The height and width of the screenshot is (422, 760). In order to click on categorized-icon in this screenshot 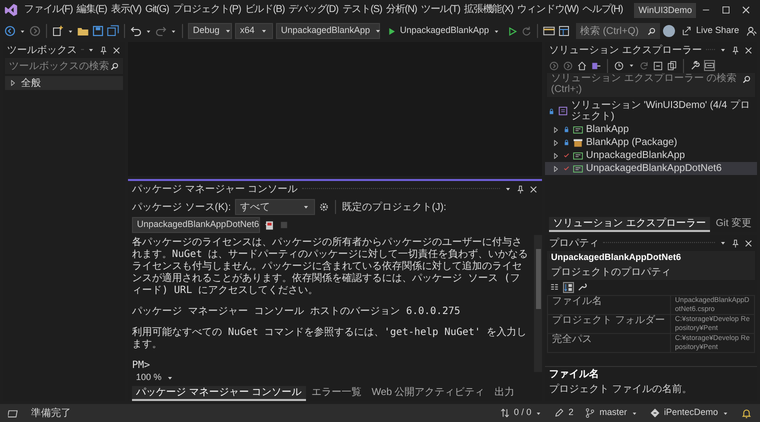, I will do `click(554, 287)`.